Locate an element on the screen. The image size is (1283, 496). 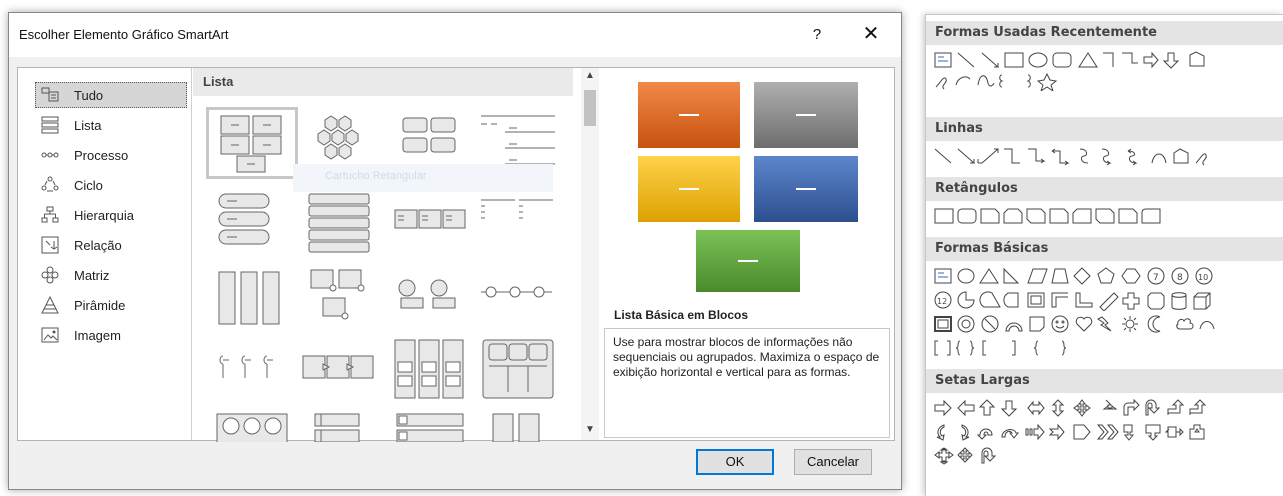
basic-shapes-row-1: 7 8 10 is located at coordinates (1108, 277).